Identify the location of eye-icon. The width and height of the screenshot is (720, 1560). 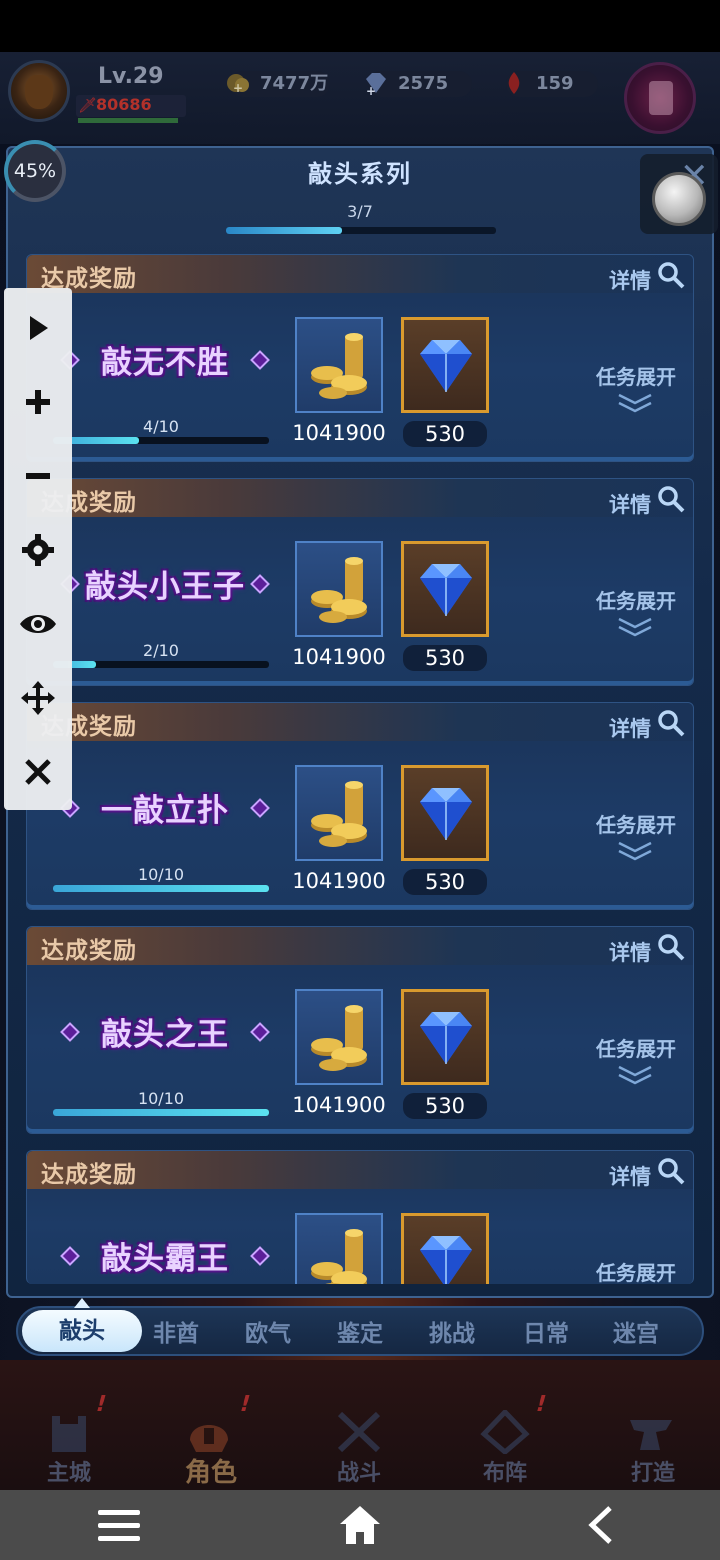
(38, 624).